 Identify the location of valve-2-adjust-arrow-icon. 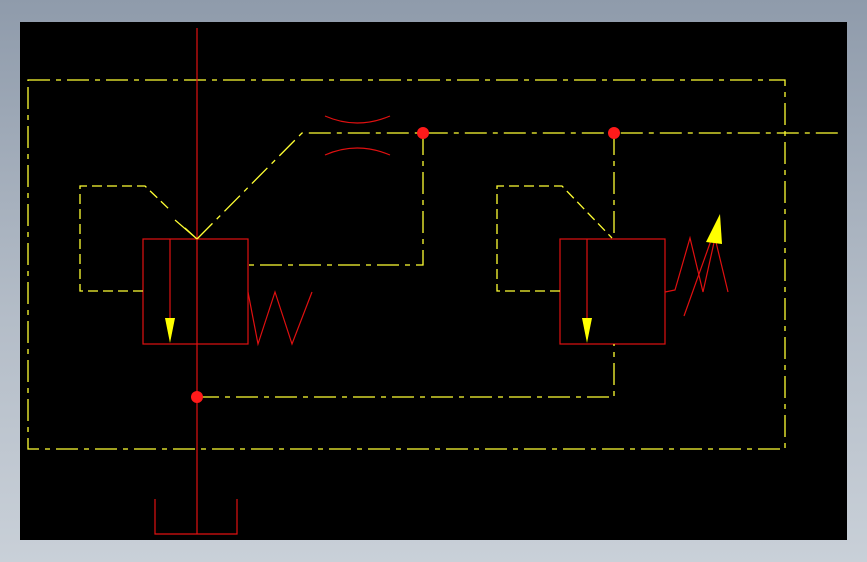
(714, 229).